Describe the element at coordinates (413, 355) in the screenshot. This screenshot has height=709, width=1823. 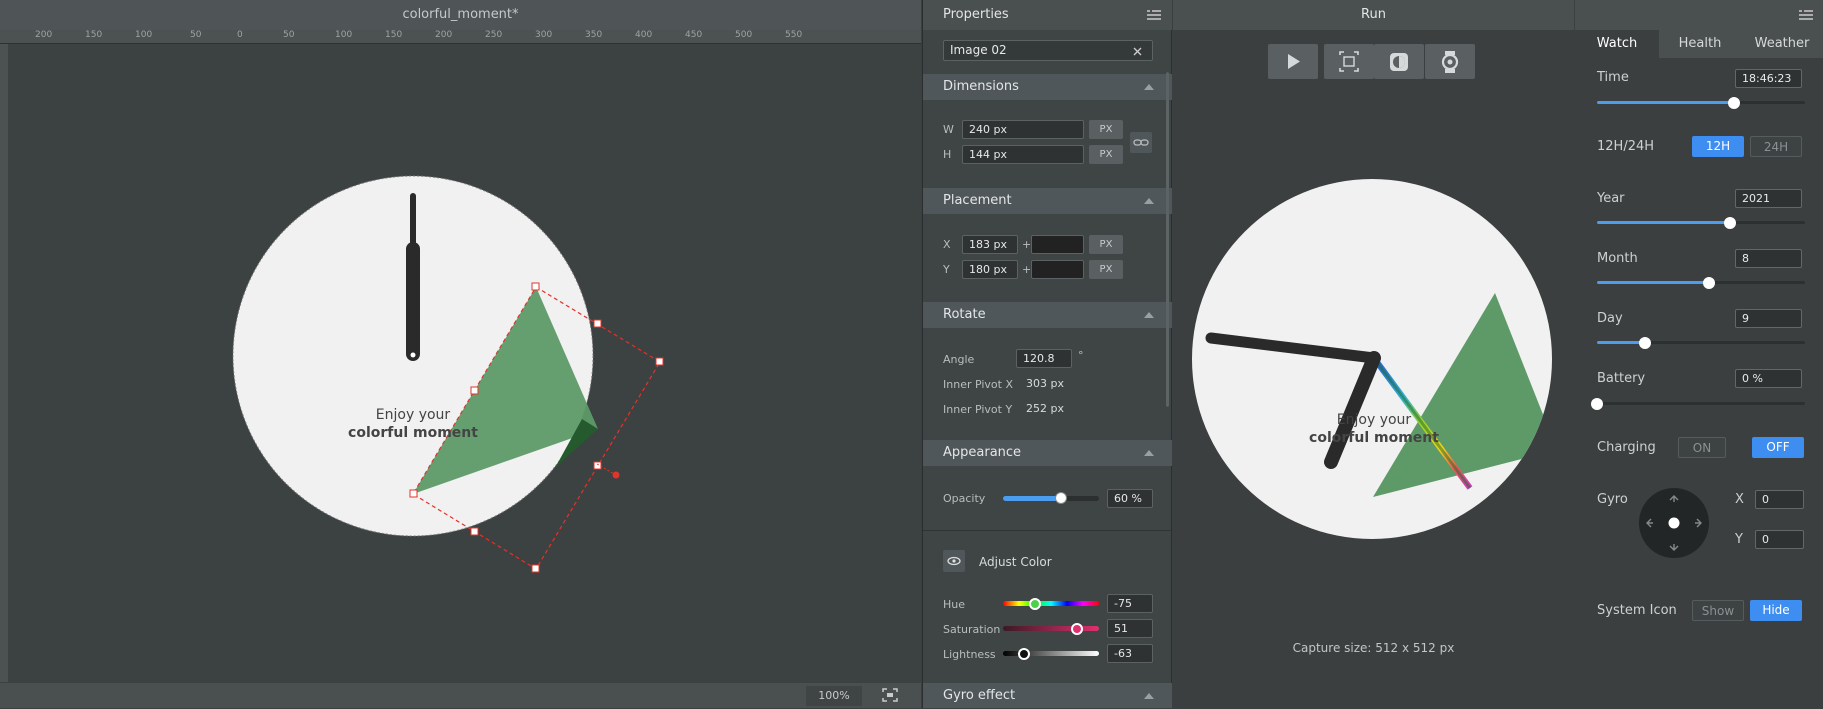
I see `hand-pivot-dot` at that location.